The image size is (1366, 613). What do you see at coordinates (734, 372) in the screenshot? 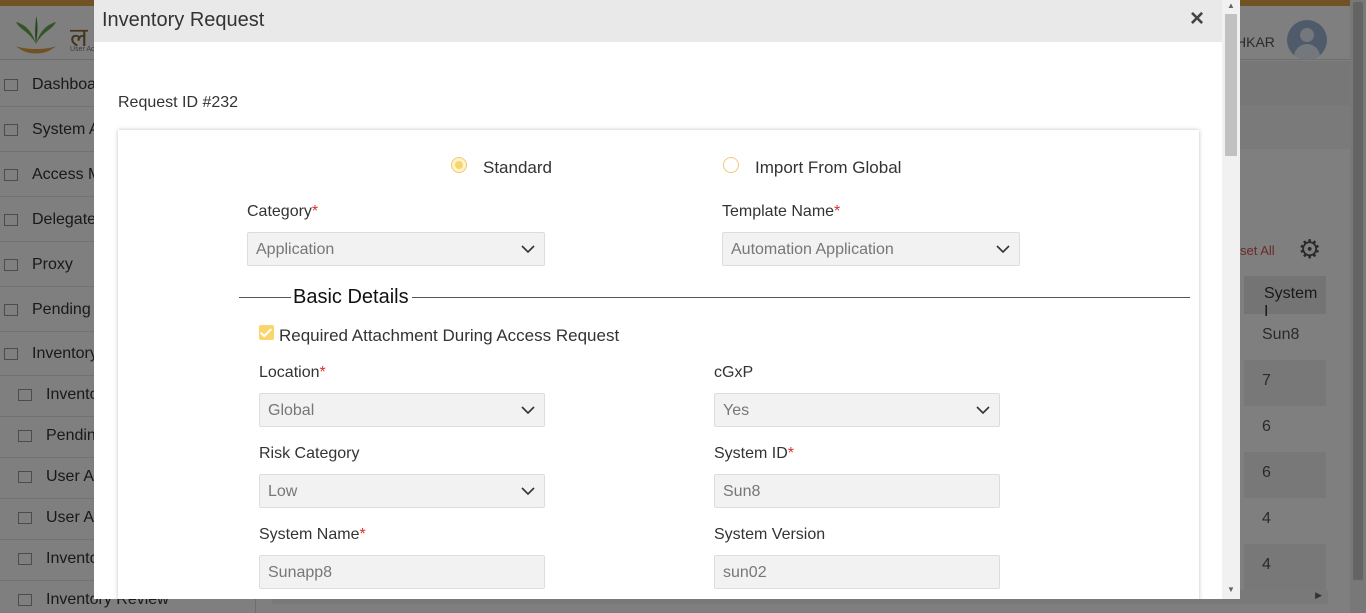
I see `cgxp-label: cGxP` at bounding box center [734, 372].